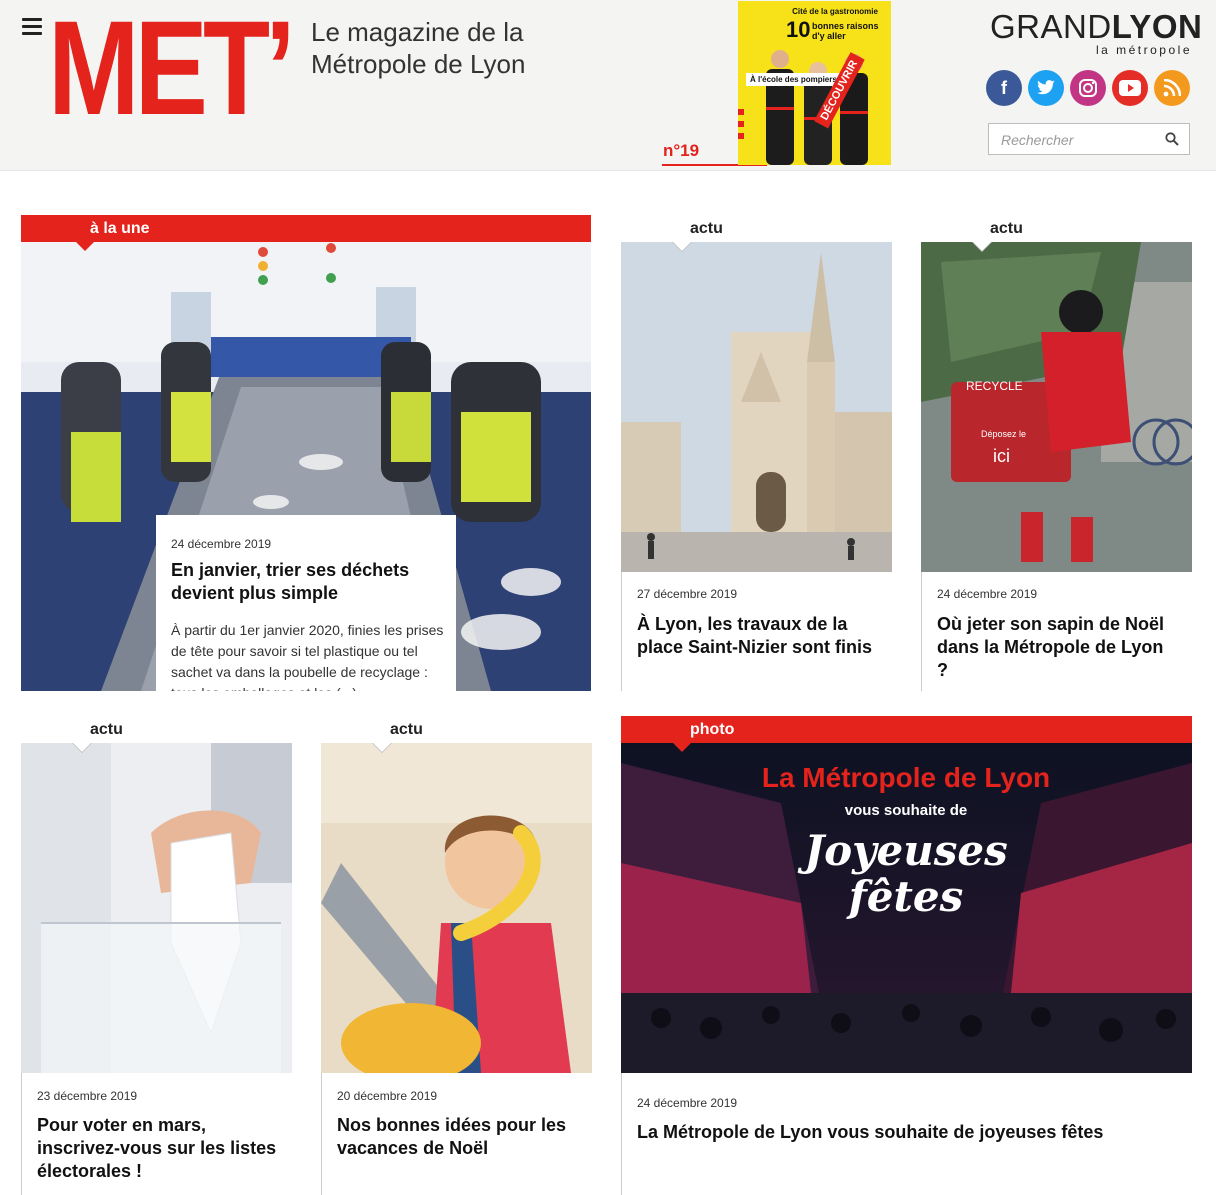 The image size is (1216, 1195). What do you see at coordinates (1172, 88) in the screenshot?
I see `rss-icon` at bounding box center [1172, 88].